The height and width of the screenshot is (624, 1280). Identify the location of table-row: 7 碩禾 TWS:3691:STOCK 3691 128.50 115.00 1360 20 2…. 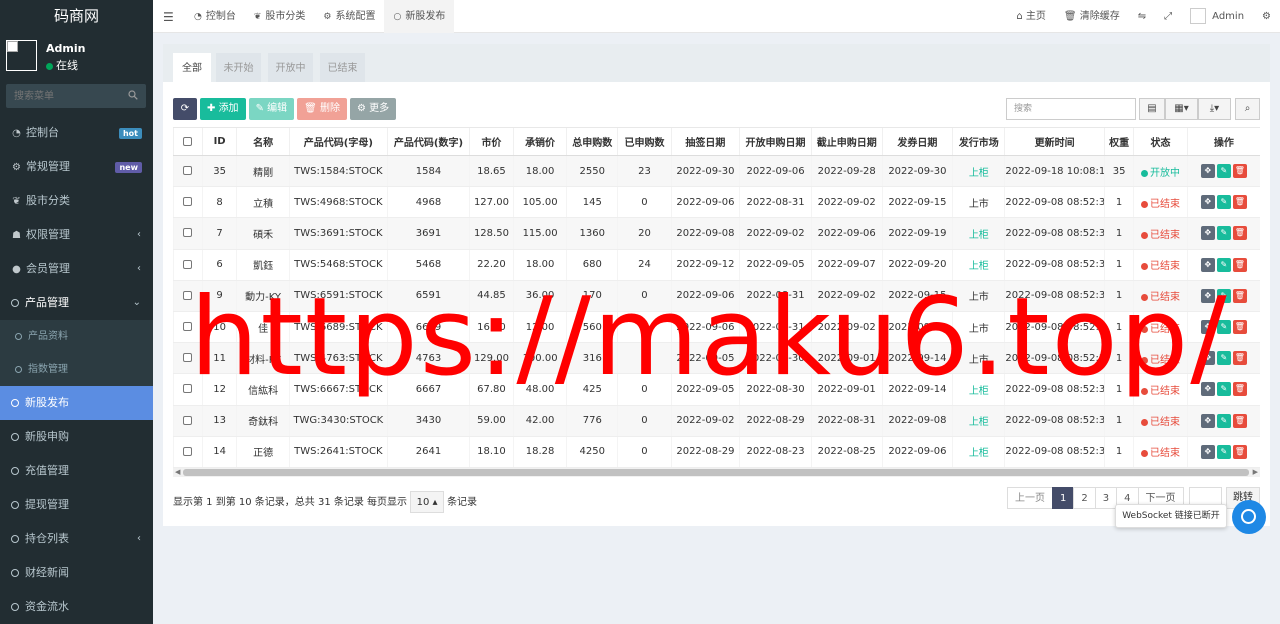
(716, 233).